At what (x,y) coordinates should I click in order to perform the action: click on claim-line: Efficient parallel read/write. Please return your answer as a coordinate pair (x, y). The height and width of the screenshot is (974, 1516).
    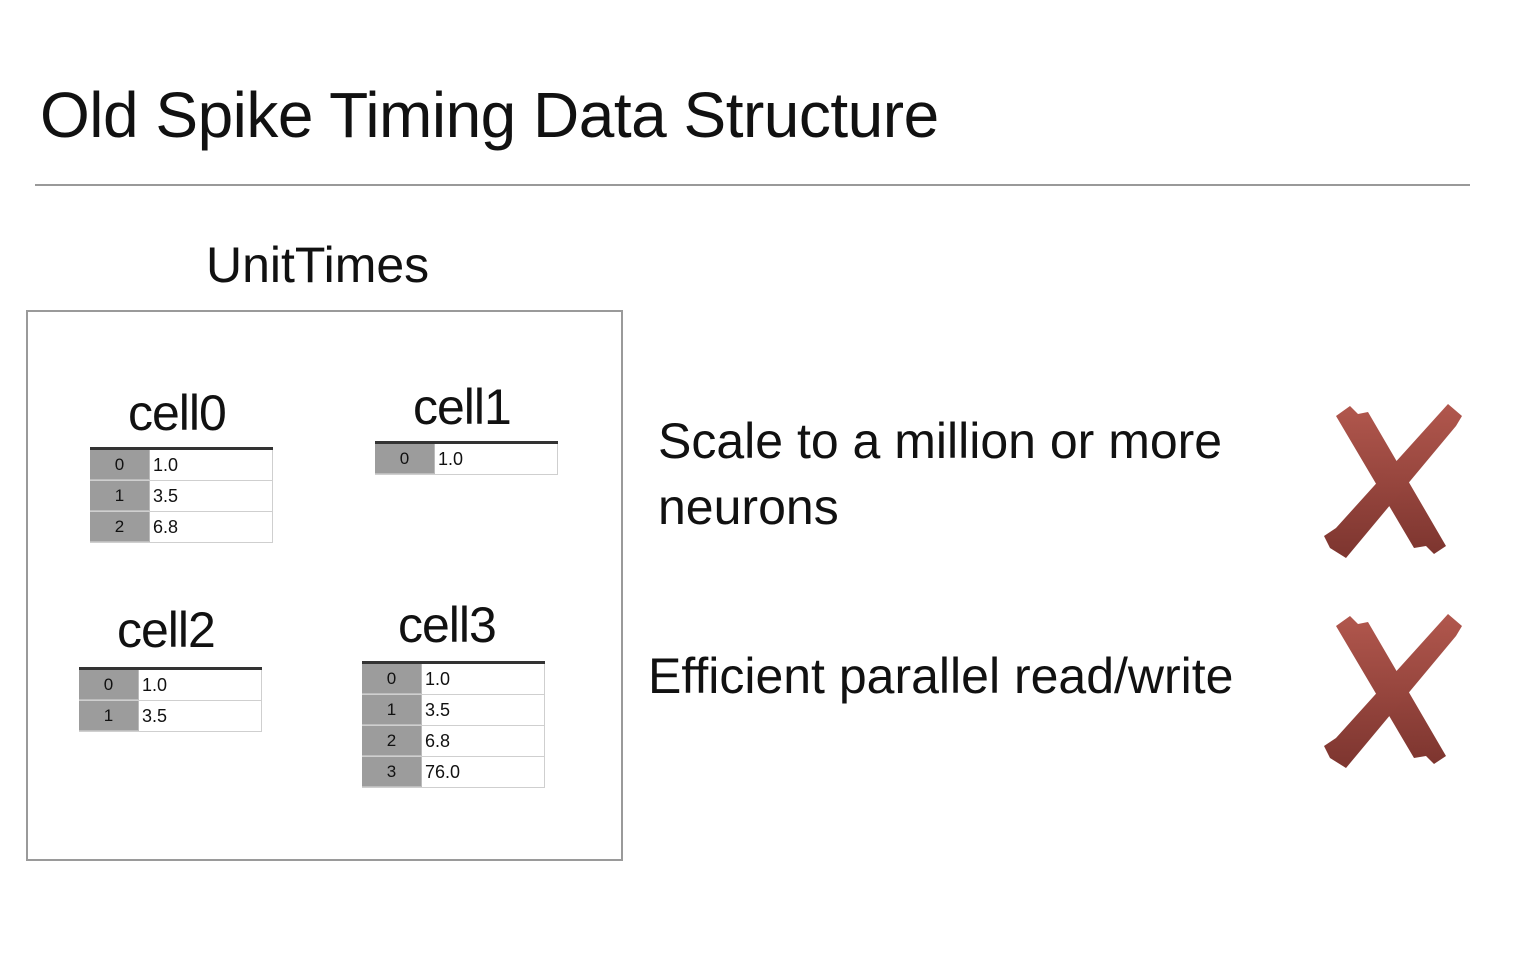
    Looking at the image, I should click on (941, 676).